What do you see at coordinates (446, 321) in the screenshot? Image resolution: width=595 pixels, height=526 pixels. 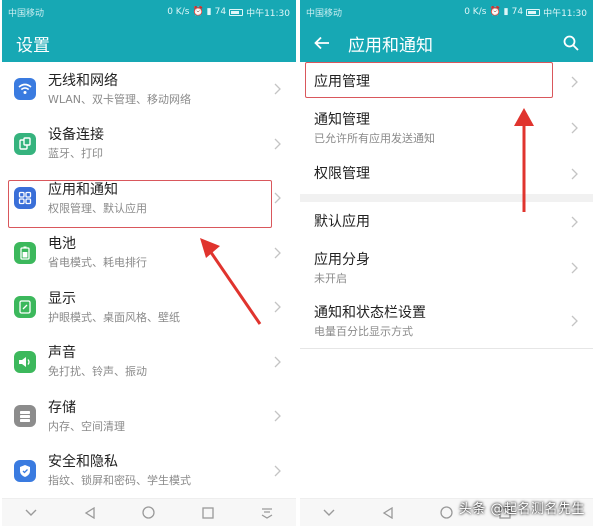 I see `menu-notification-statusbar-settings: 通知和状态栏设置 电量百分比显示方式` at bounding box center [446, 321].